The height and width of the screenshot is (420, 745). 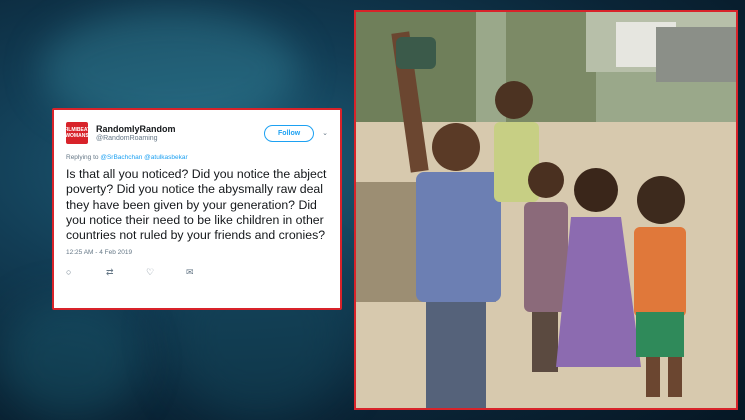 I want to click on reply-icon: ○, so click(x=86, y=272).